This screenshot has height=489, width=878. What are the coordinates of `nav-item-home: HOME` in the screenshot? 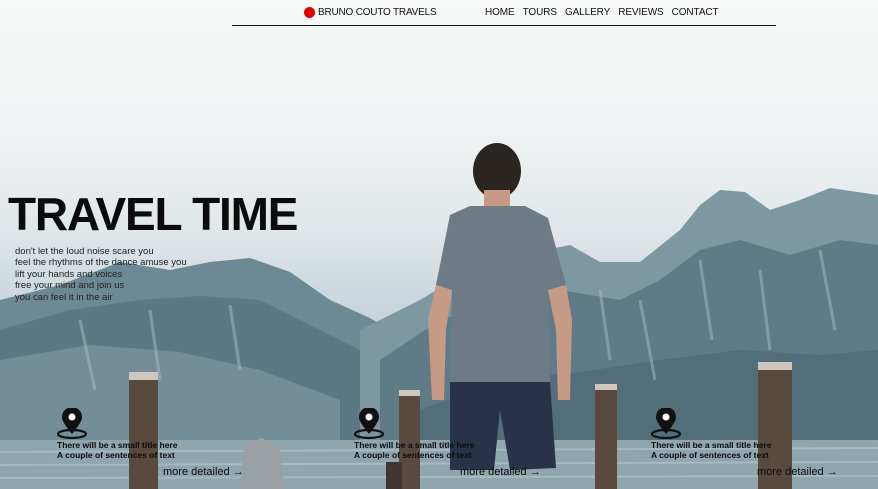 It's located at (500, 12).